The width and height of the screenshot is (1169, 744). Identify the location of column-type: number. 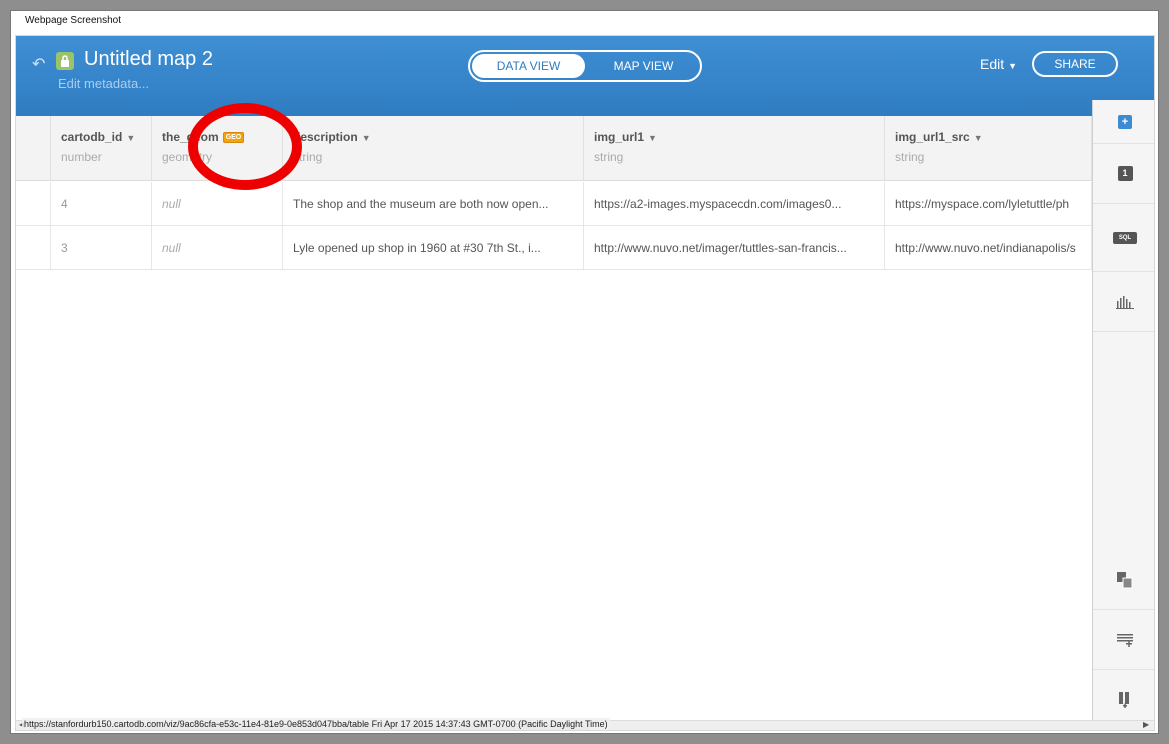
(81, 157).